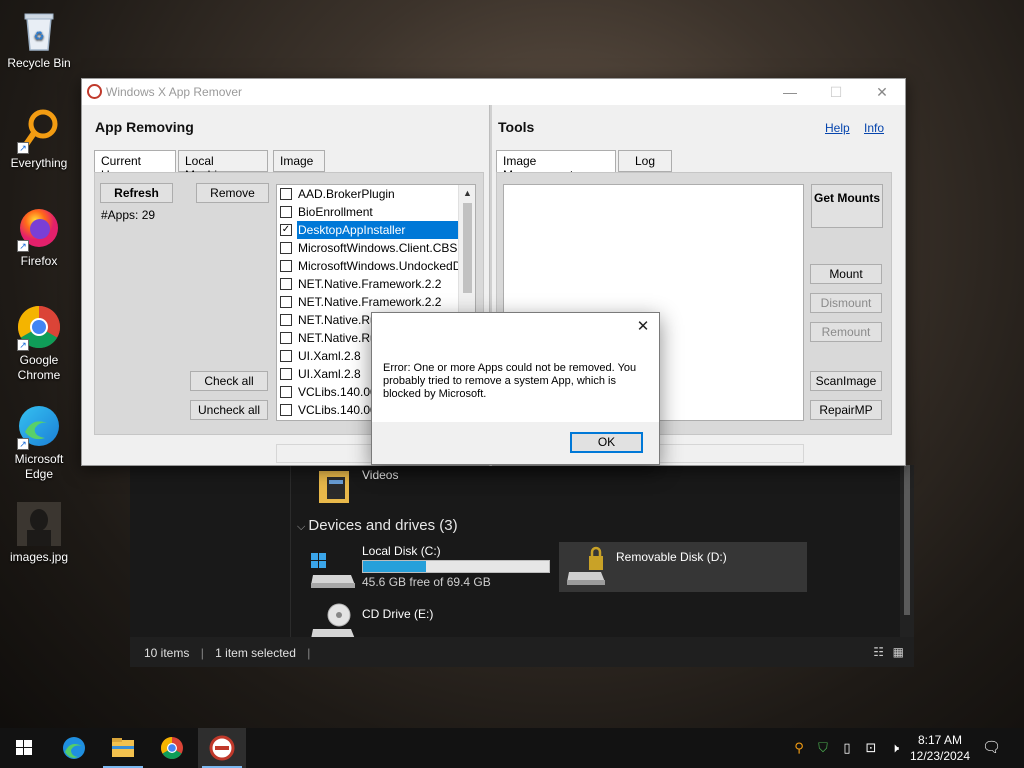 This screenshot has height=768, width=1024. I want to click on maximize-button: ☐, so click(836, 92).